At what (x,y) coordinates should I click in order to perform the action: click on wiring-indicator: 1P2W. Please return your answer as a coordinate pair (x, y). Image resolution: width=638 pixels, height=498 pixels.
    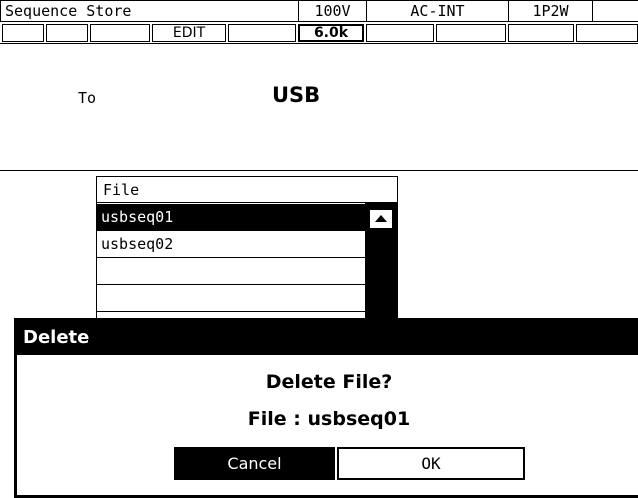
    Looking at the image, I should click on (550, 11).